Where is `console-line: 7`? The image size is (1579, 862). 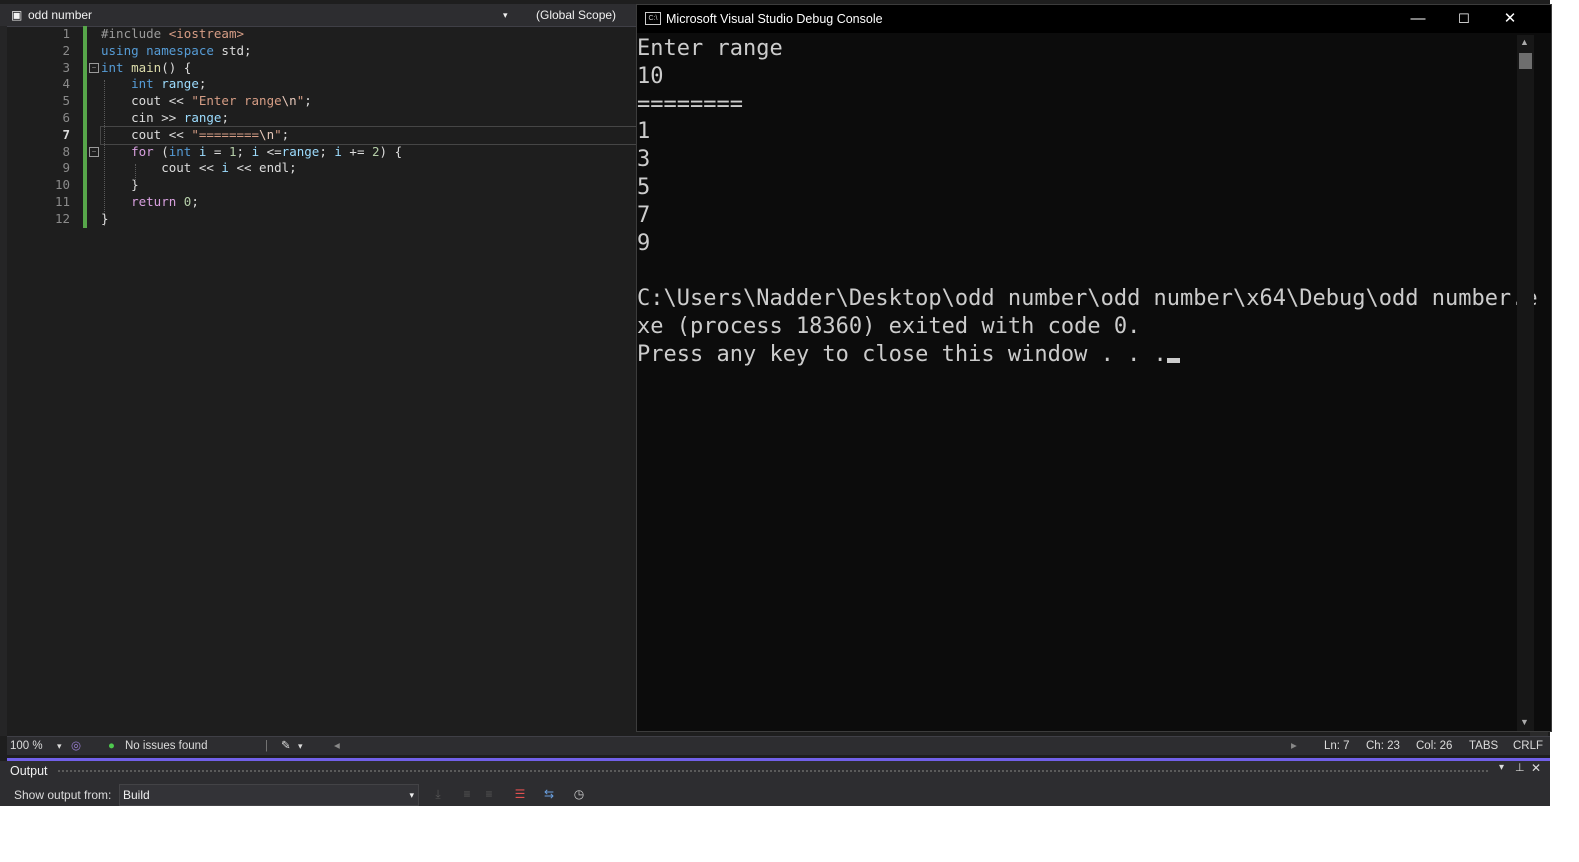 console-line: 7 is located at coordinates (1077, 216).